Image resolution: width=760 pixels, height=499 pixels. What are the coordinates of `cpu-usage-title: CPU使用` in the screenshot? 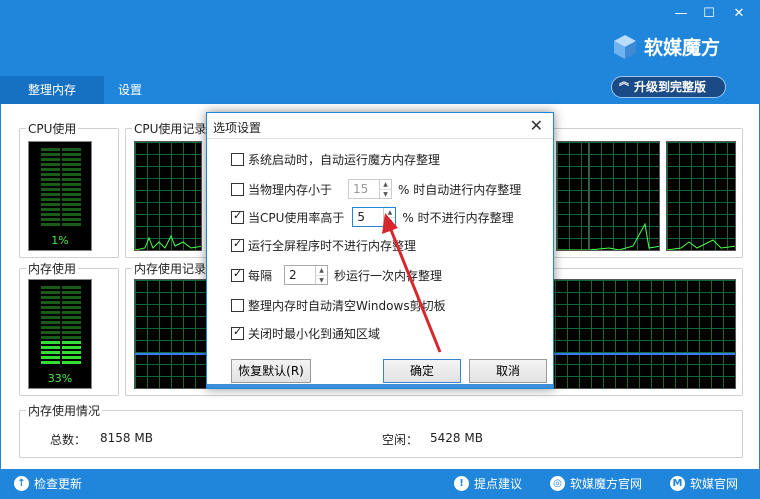 It's located at (52, 128).